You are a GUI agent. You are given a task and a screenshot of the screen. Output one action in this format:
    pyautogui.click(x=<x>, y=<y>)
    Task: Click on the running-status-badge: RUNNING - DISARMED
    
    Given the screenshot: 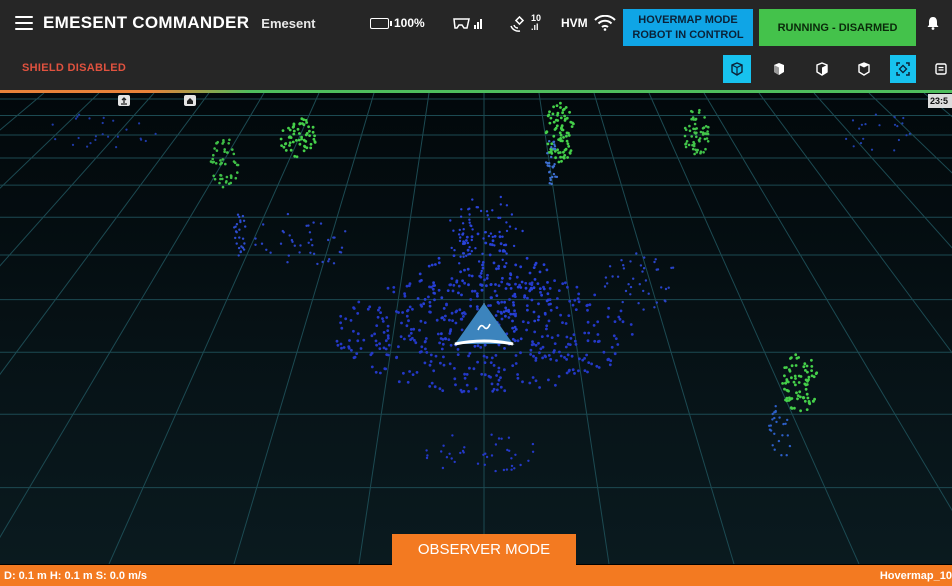 What is the action you would take?
    pyautogui.click(x=837, y=27)
    